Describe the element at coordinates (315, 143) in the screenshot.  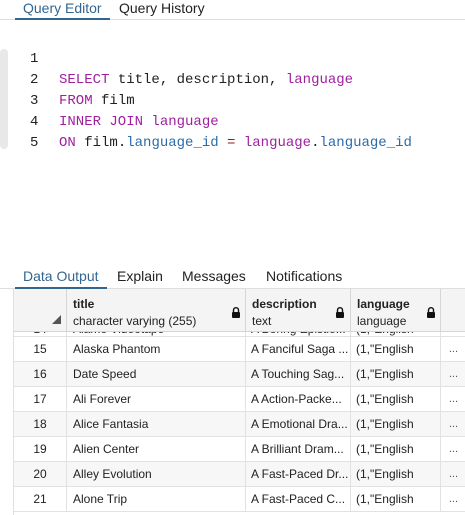
I see `sql-text: .` at that location.